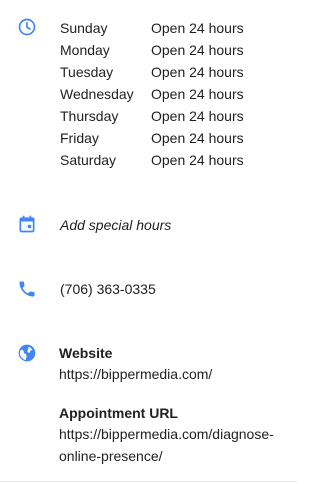 The width and height of the screenshot is (320, 484). What do you see at coordinates (27, 27) in the screenshot?
I see `clock-icon` at bounding box center [27, 27].